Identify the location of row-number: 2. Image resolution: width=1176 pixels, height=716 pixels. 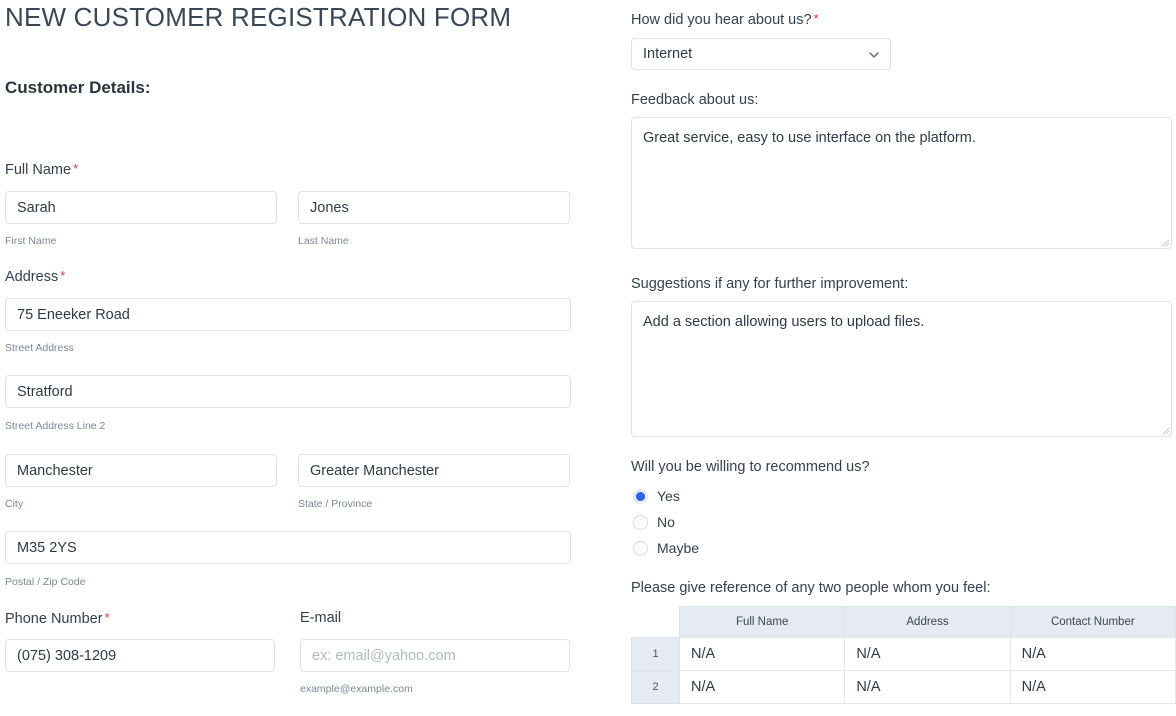
(655, 687).